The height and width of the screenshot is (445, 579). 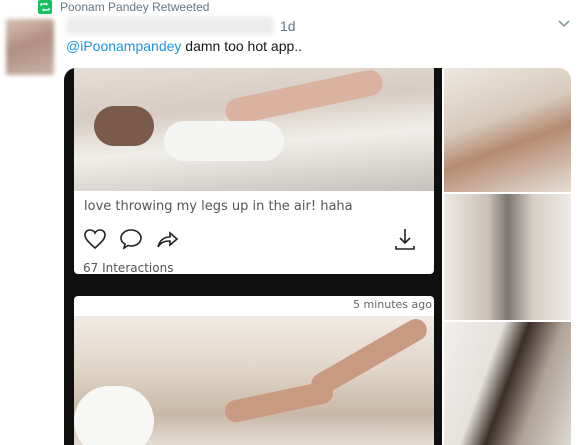 I want to click on download-icon, so click(x=405, y=239).